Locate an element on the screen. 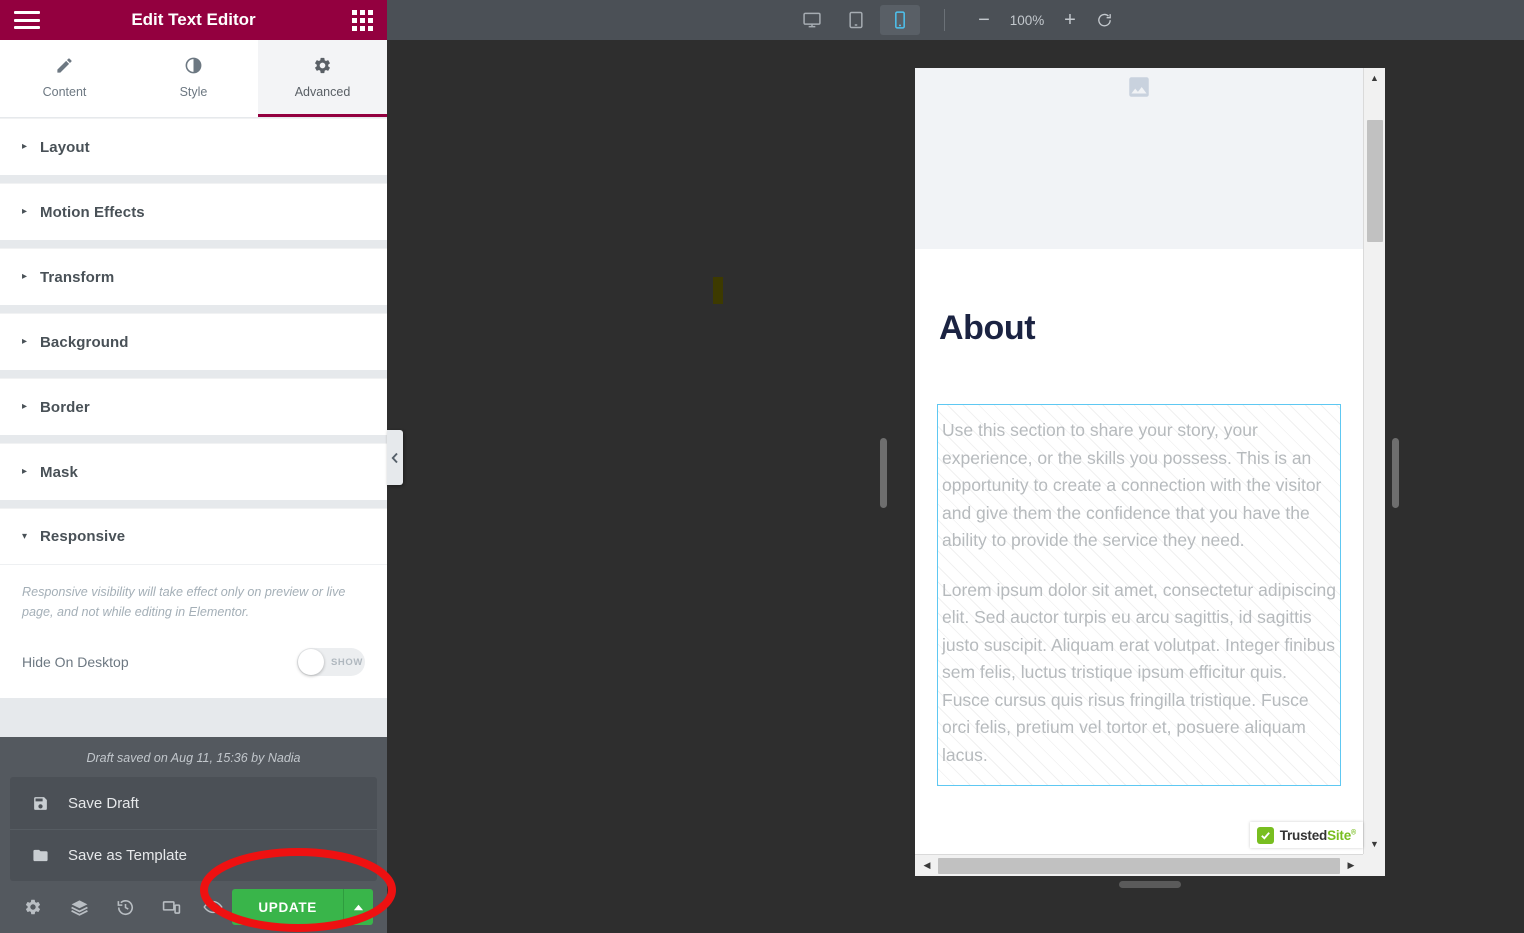  apps-grid-icon is located at coordinates (362, 20).